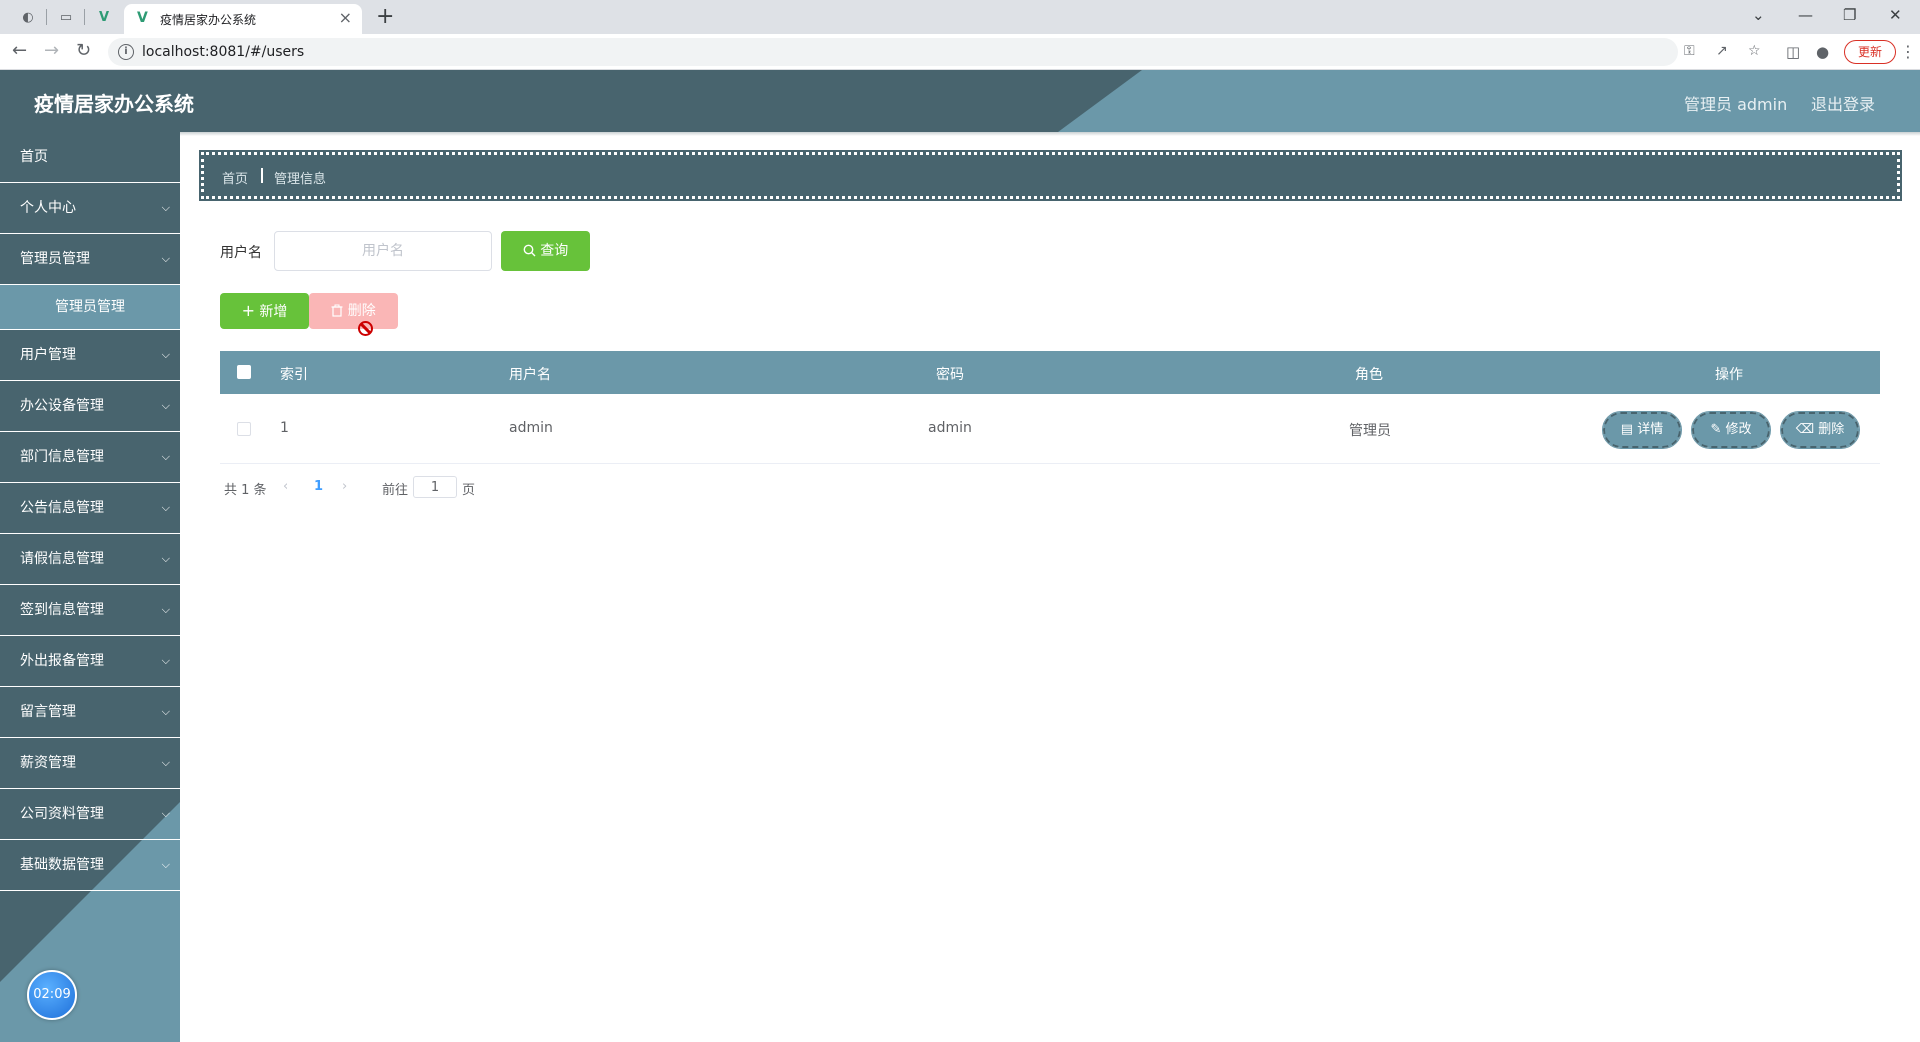 This screenshot has height=1042, width=1920. Describe the element at coordinates (934, 52) in the screenshot. I see `address-bar: i localhost:8081/#/users ⚿ ↗ ☆` at that location.